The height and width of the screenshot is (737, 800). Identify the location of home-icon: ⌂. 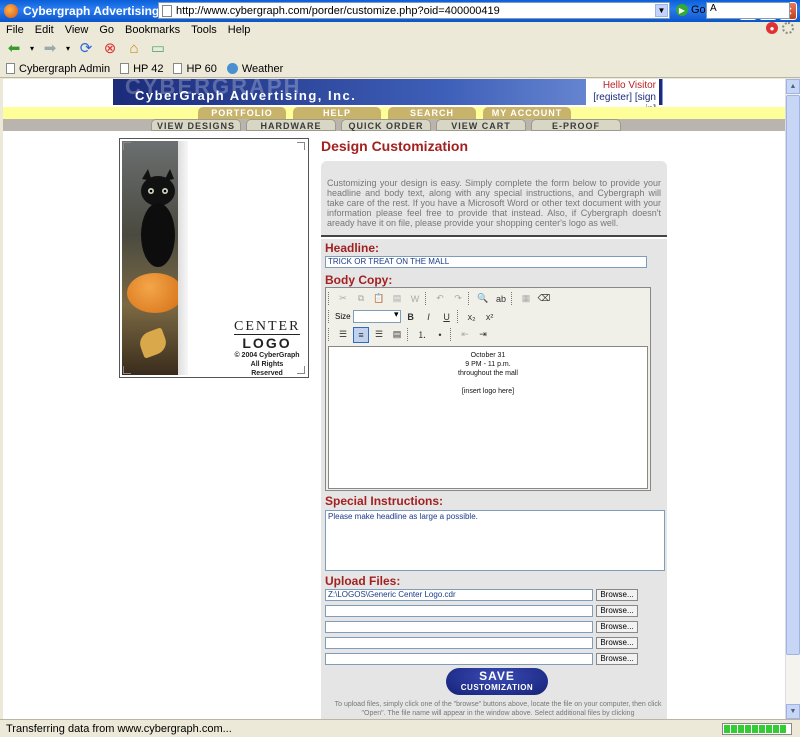
(134, 48).